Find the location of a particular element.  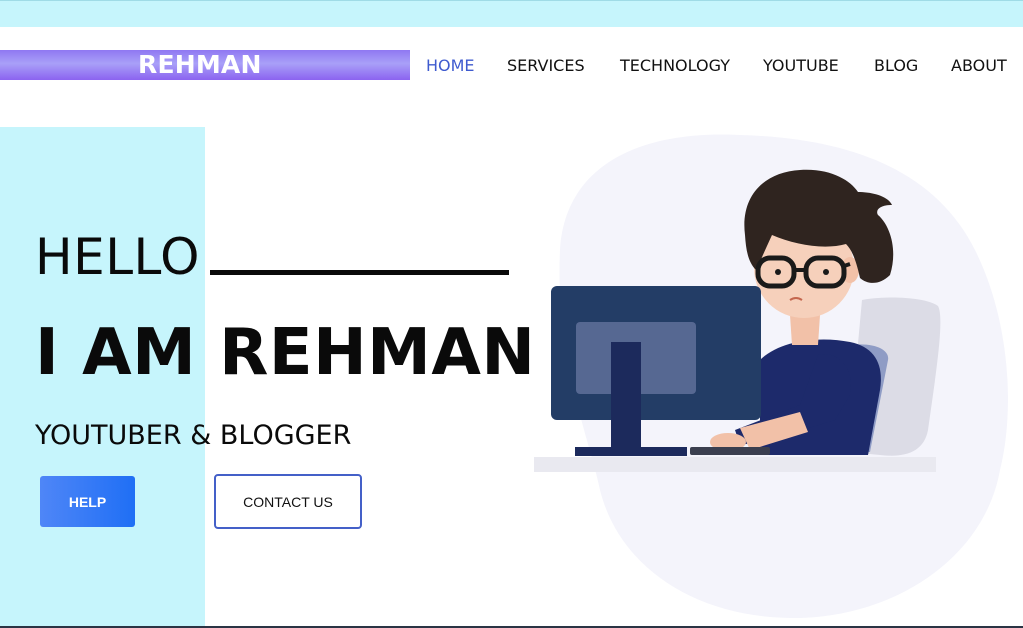

brand-logo-bar: REHMAN is located at coordinates (205, 65).